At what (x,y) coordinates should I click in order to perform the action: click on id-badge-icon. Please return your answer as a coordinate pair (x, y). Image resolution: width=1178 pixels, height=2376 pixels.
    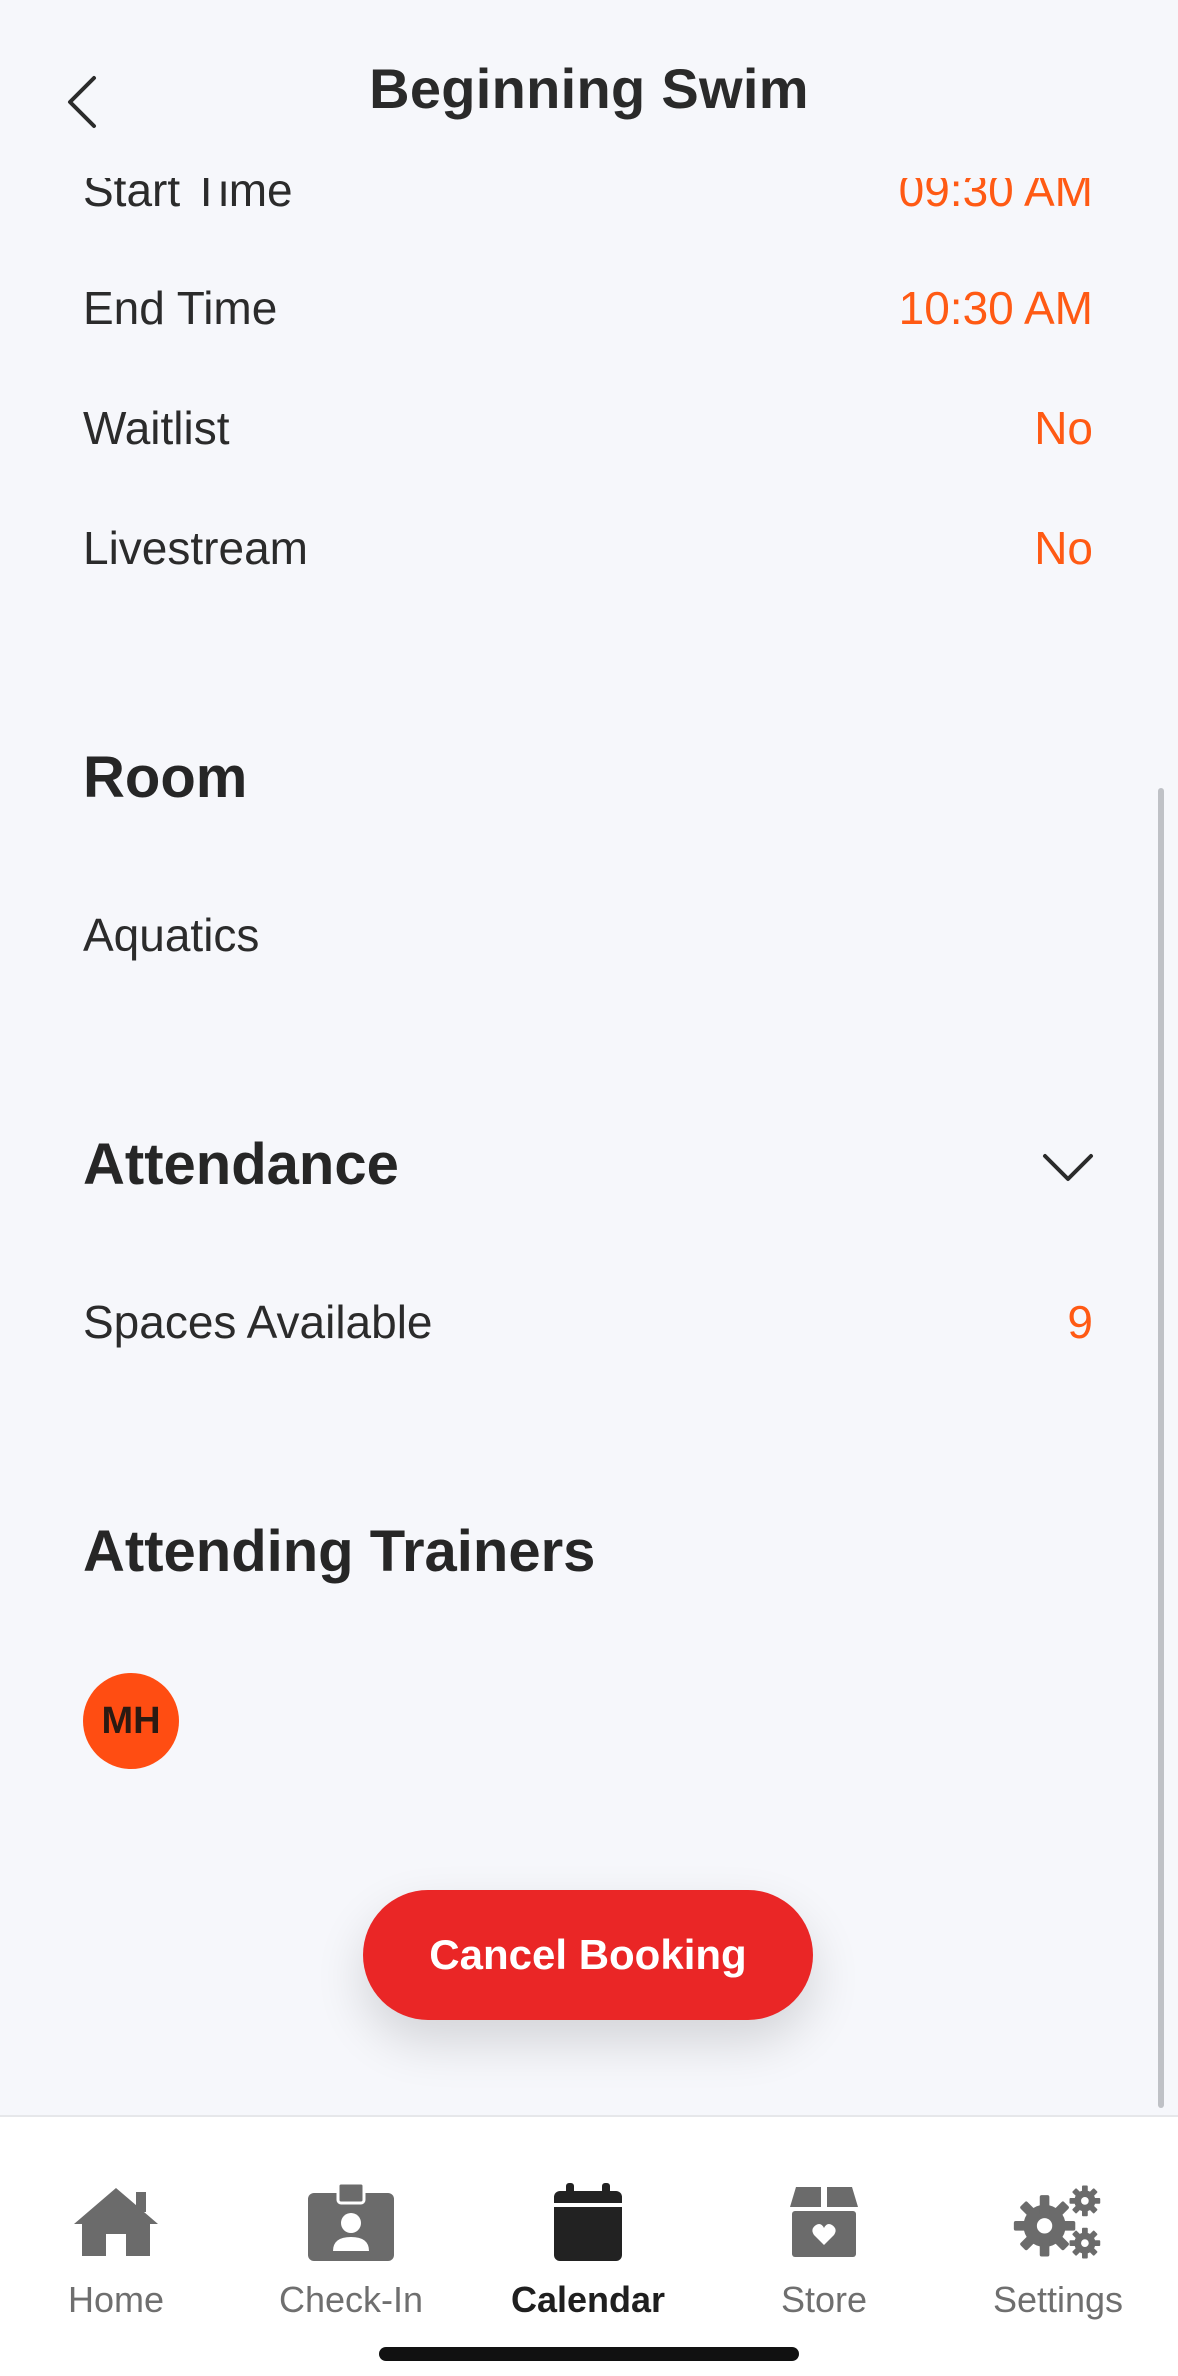
    Looking at the image, I should click on (351, 2222).